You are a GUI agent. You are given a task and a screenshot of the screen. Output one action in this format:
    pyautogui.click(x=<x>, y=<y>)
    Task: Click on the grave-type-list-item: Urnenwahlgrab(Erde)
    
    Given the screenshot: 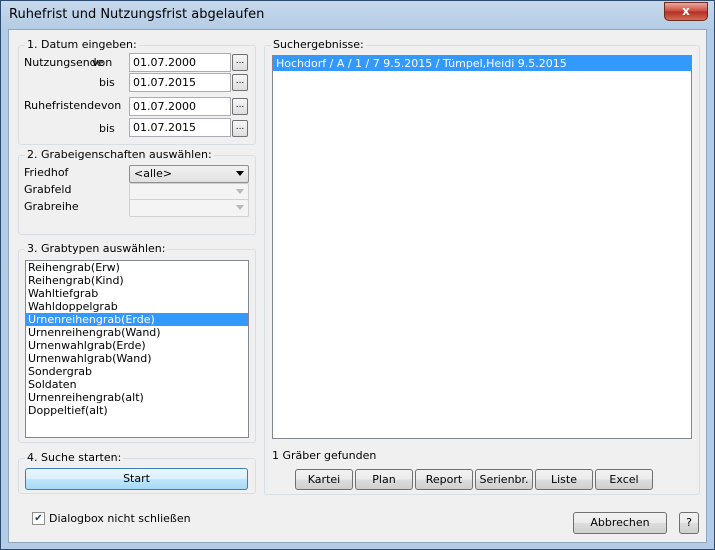 What is the action you would take?
    pyautogui.click(x=137, y=345)
    